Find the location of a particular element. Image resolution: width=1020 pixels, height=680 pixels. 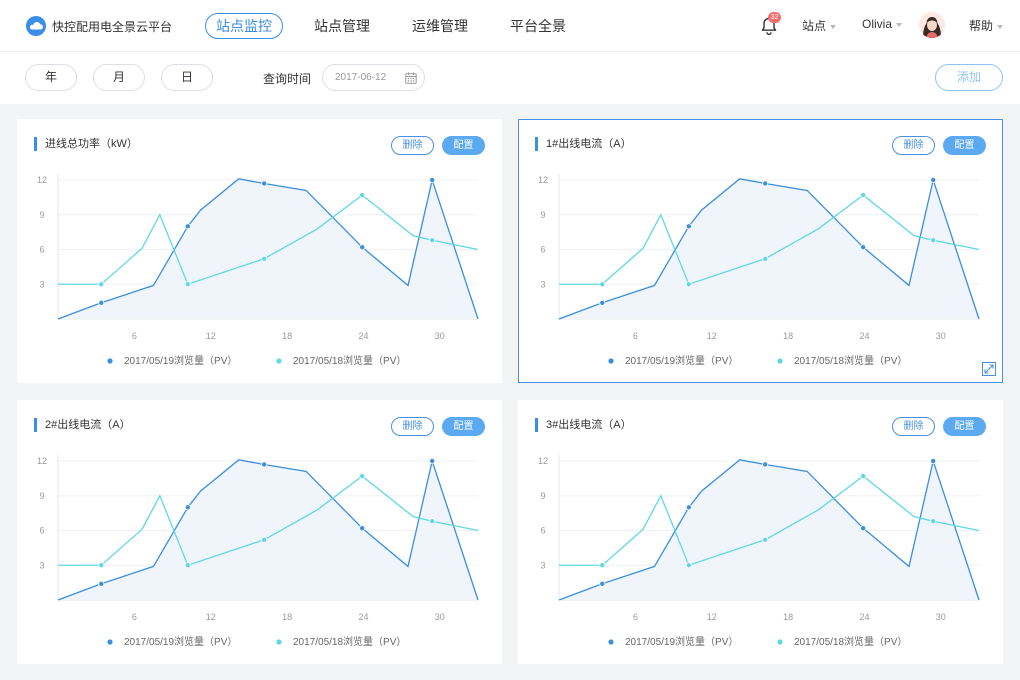

query-time-label: 查询时间 is located at coordinates (287, 79).